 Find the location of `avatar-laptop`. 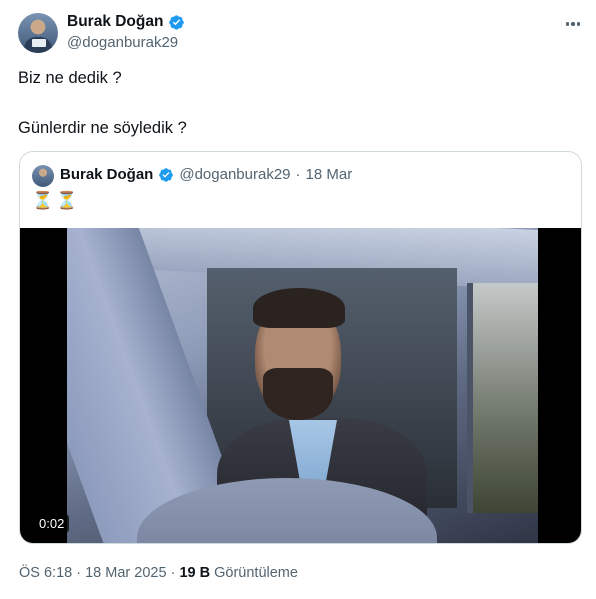

avatar-laptop is located at coordinates (39, 43).